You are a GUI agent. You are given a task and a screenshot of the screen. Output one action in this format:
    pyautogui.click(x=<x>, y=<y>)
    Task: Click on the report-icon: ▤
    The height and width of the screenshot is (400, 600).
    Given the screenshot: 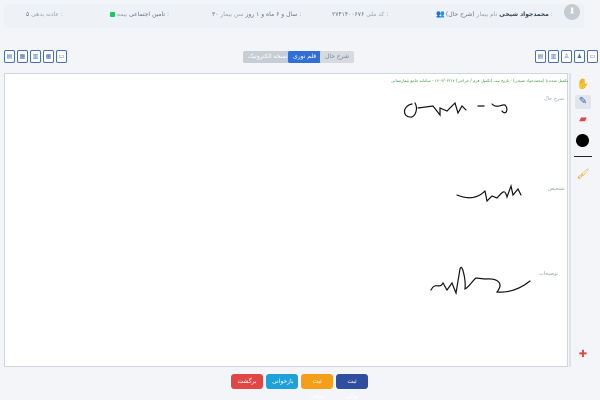 What is the action you would take?
    pyautogui.click(x=540, y=56)
    